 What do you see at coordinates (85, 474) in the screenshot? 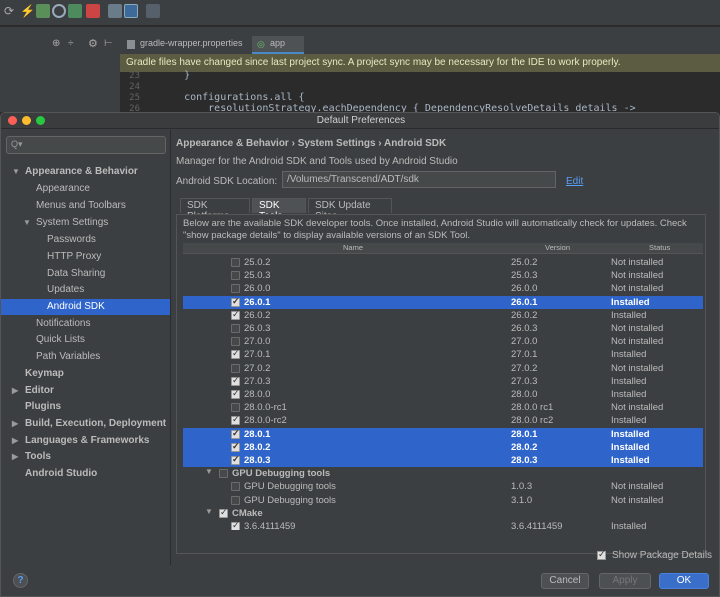
I see `sidebar-item: Android Studio` at bounding box center [85, 474].